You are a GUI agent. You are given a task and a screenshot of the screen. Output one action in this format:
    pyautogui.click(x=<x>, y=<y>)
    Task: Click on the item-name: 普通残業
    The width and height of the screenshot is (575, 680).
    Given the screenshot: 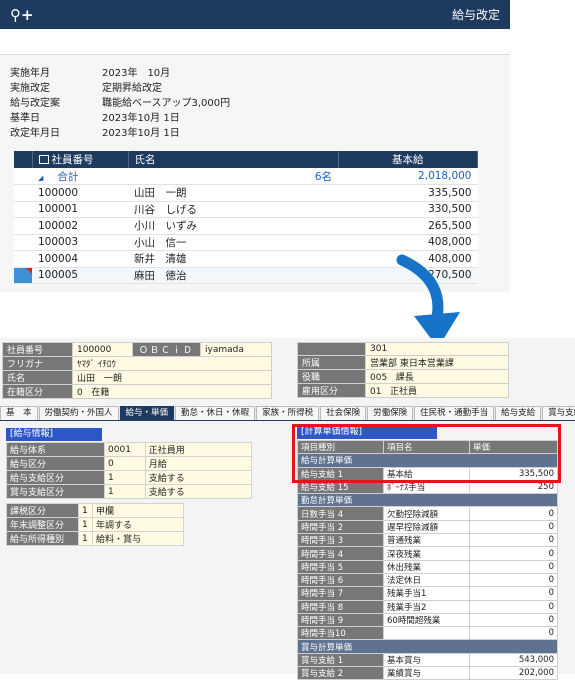 What is the action you would take?
    pyautogui.click(x=426, y=540)
    